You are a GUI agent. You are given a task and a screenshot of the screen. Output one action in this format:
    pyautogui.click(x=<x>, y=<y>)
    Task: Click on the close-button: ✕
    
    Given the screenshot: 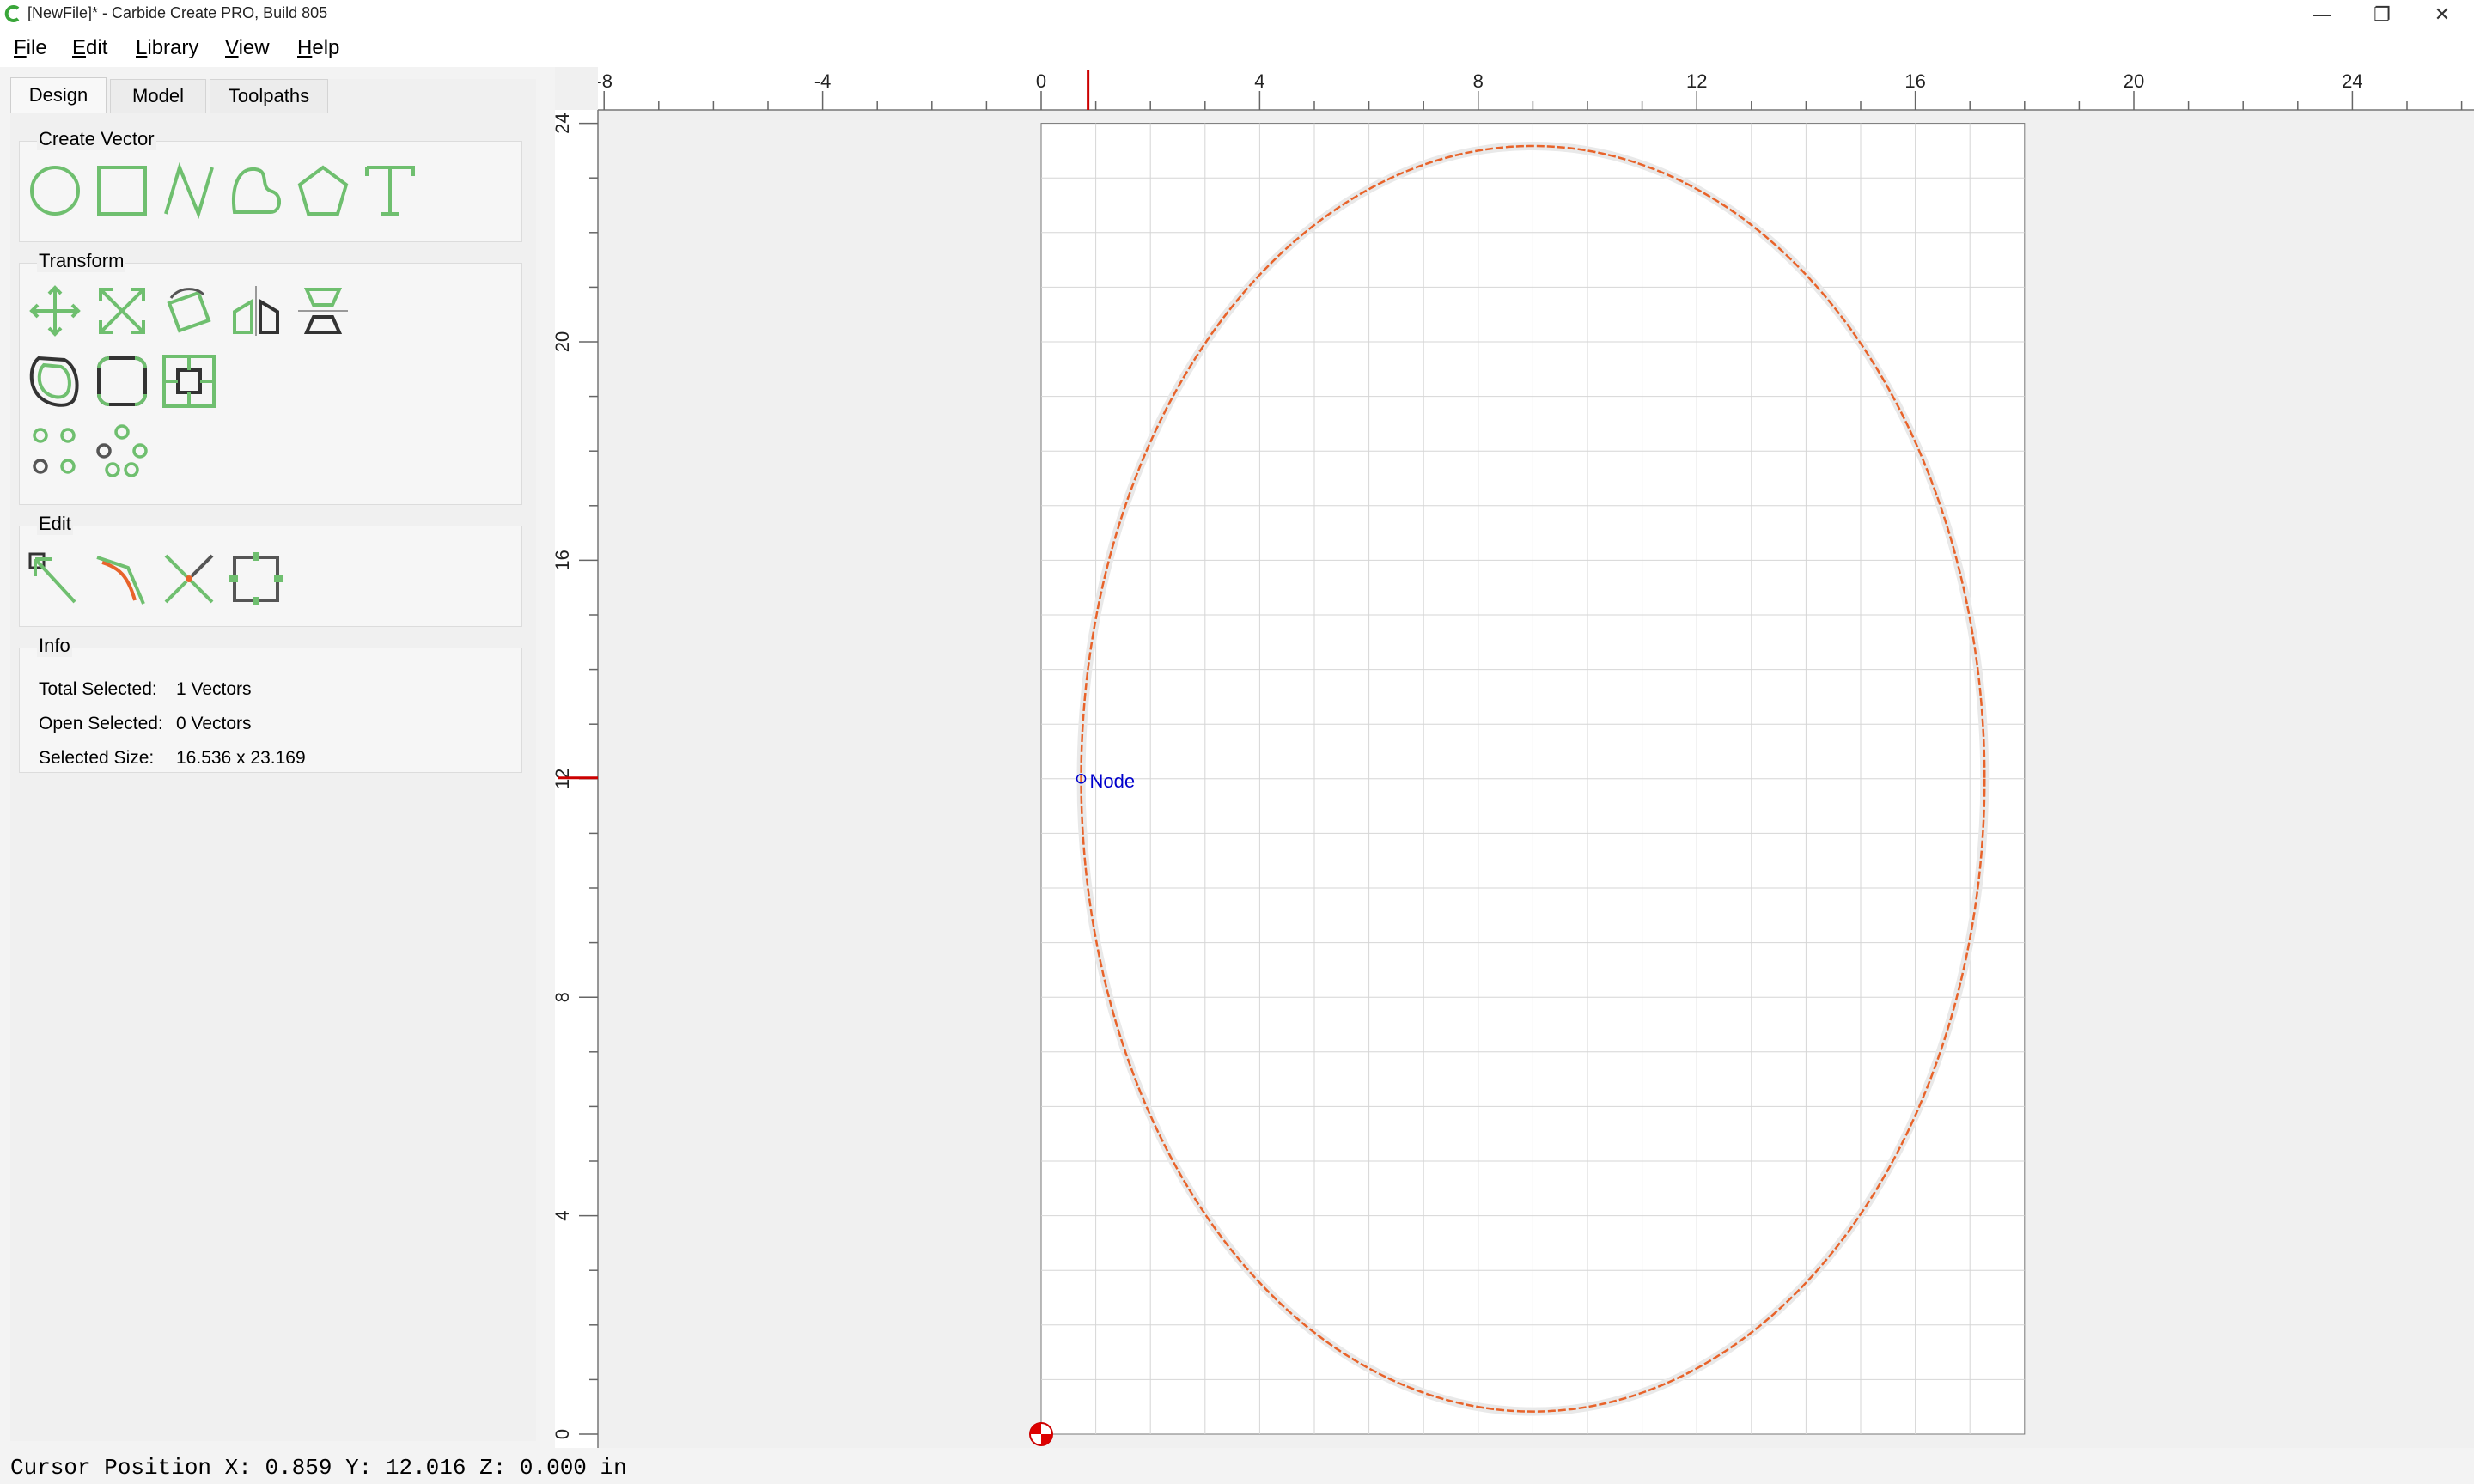 What is the action you would take?
    pyautogui.click(x=2442, y=15)
    